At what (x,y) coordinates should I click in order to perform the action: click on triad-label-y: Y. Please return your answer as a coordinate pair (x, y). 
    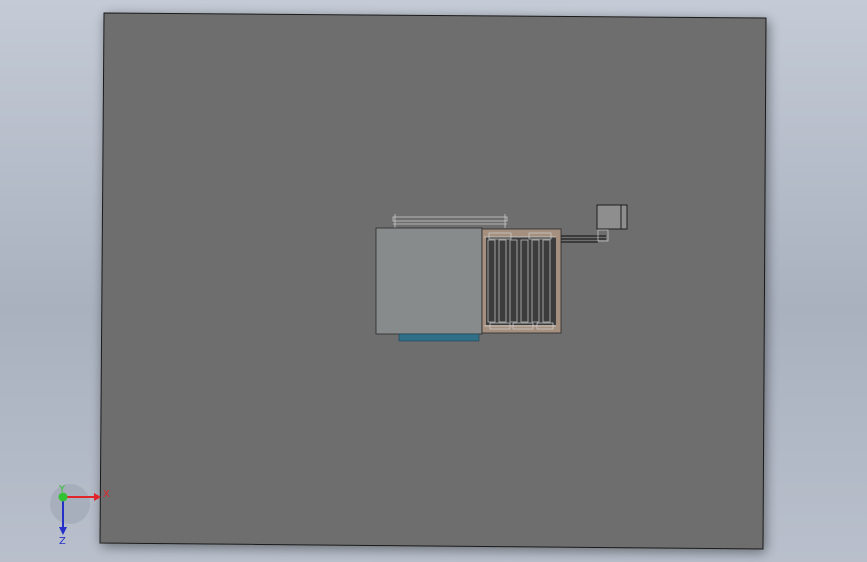
    Looking at the image, I should click on (62, 489).